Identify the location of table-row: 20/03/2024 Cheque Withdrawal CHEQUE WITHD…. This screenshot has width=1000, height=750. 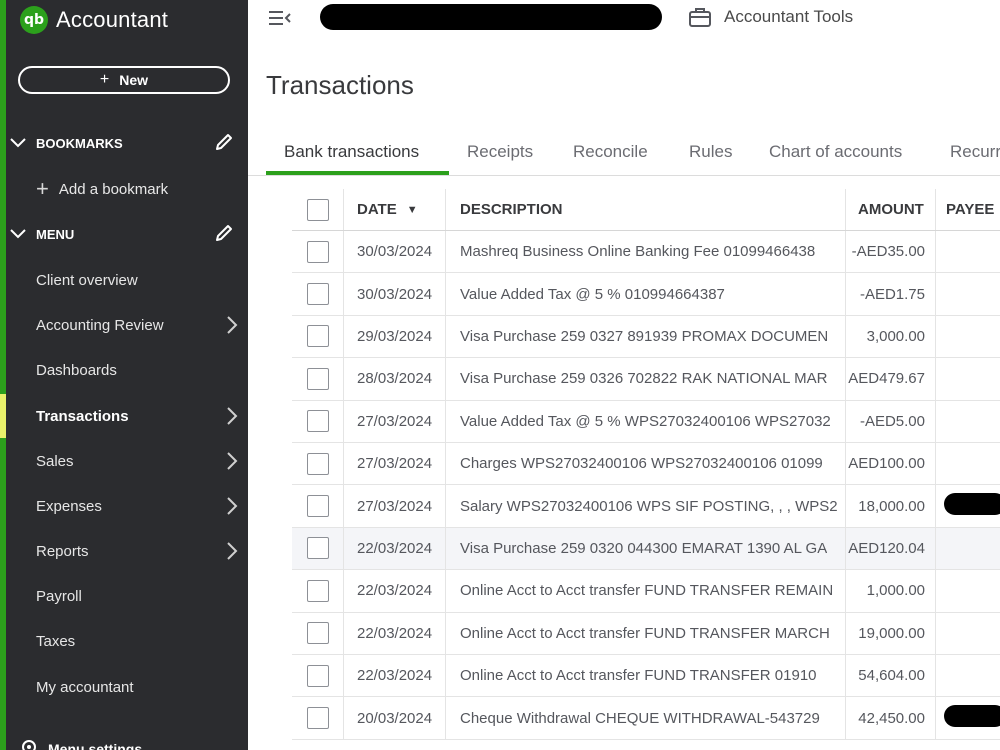
(646, 718).